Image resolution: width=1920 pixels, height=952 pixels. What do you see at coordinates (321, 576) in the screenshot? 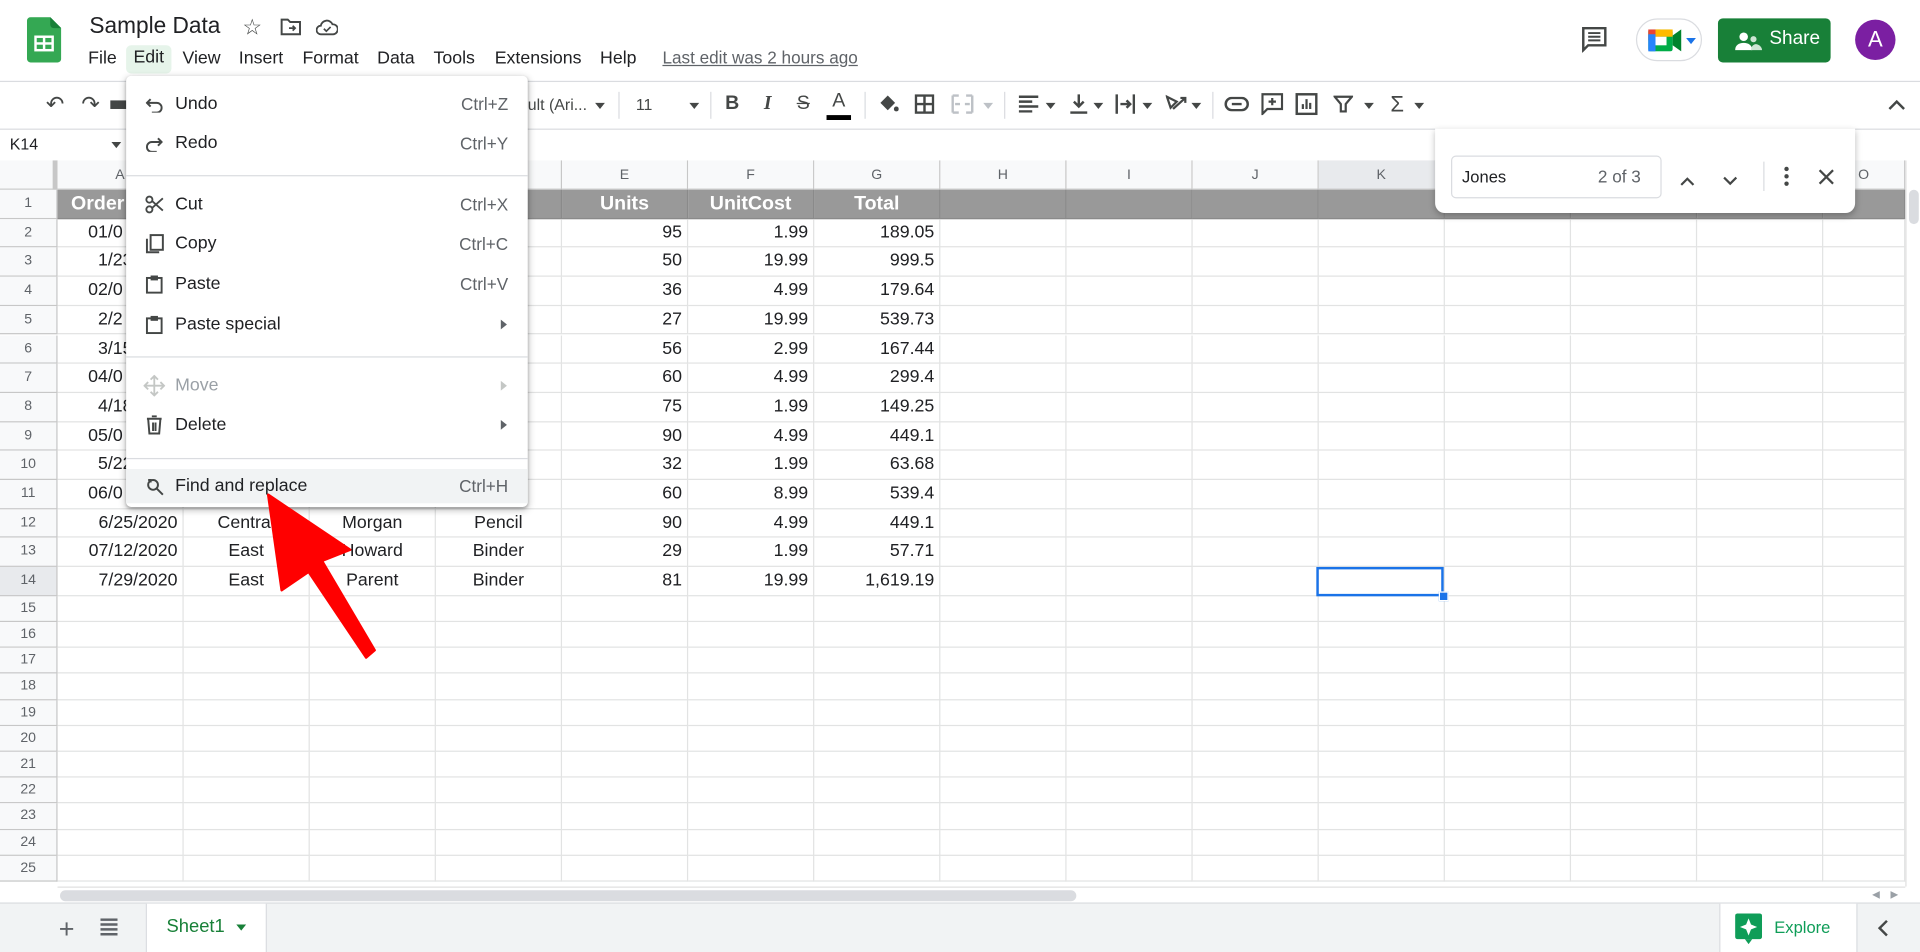
I see `red-arrow-annotation` at bounding box center [321, 576].